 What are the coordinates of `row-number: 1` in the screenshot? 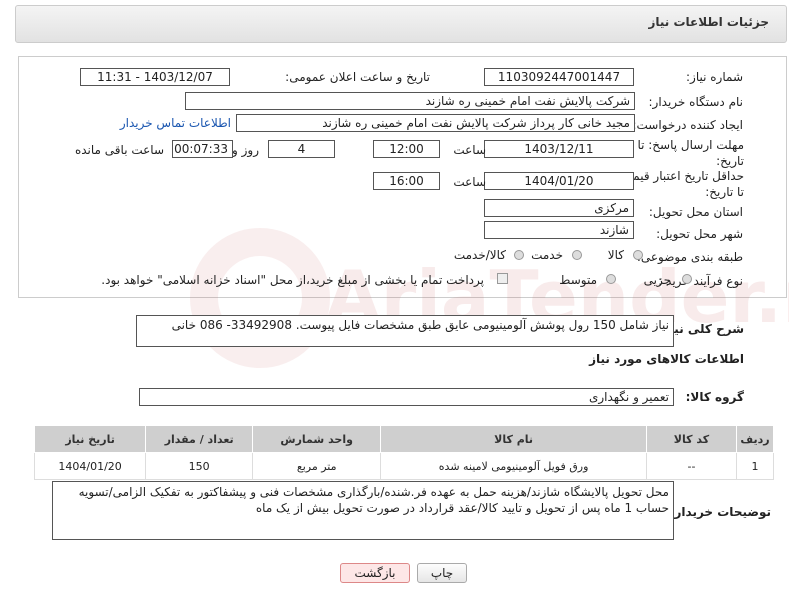 It's located at (755, 466).